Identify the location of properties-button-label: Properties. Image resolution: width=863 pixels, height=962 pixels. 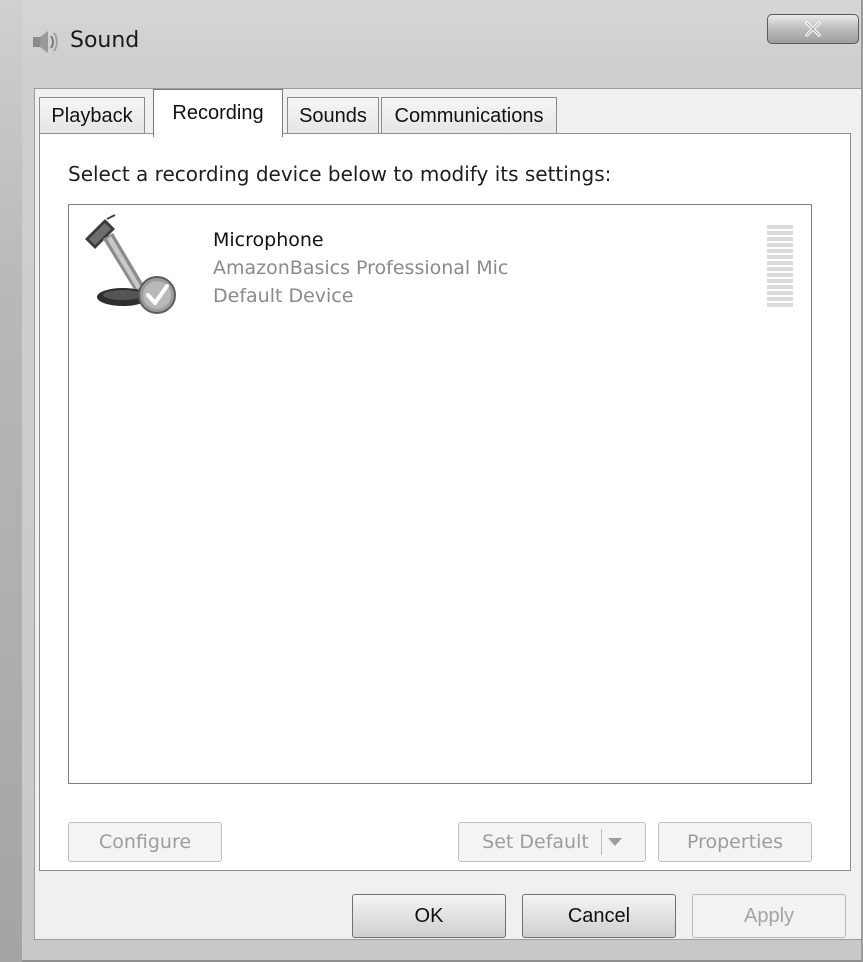
(735, 842).